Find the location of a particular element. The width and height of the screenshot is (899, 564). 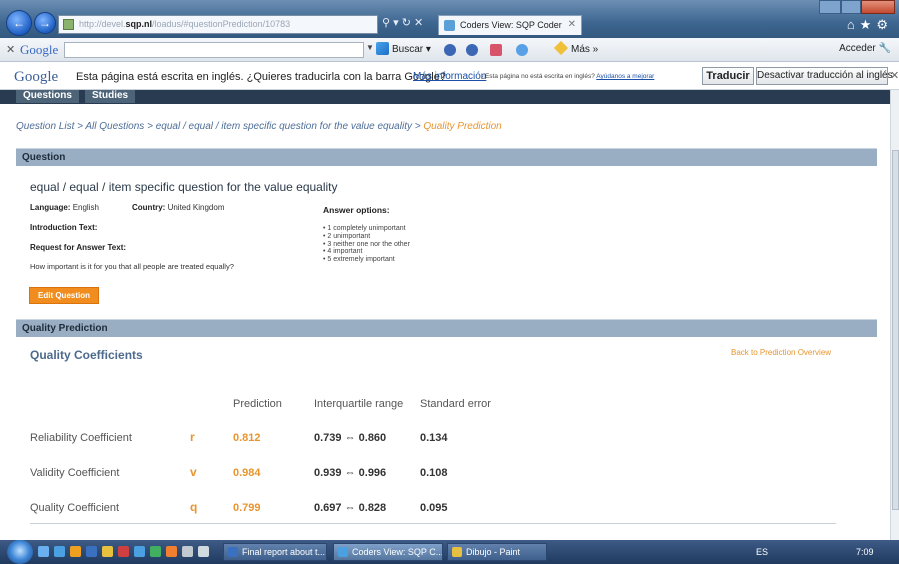

browser-icon is located at coordinates (343, 552).